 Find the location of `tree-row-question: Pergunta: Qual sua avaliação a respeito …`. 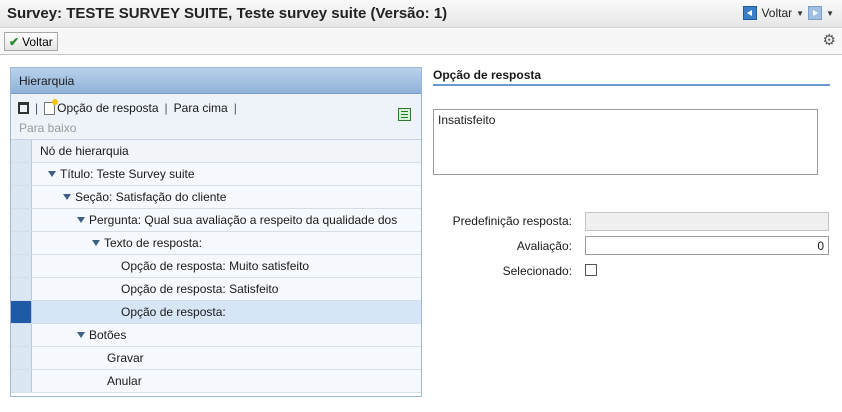

tree-row-question: Pergunta: Qual sua avaliação a respeito … is located at coordinates (216, 220).